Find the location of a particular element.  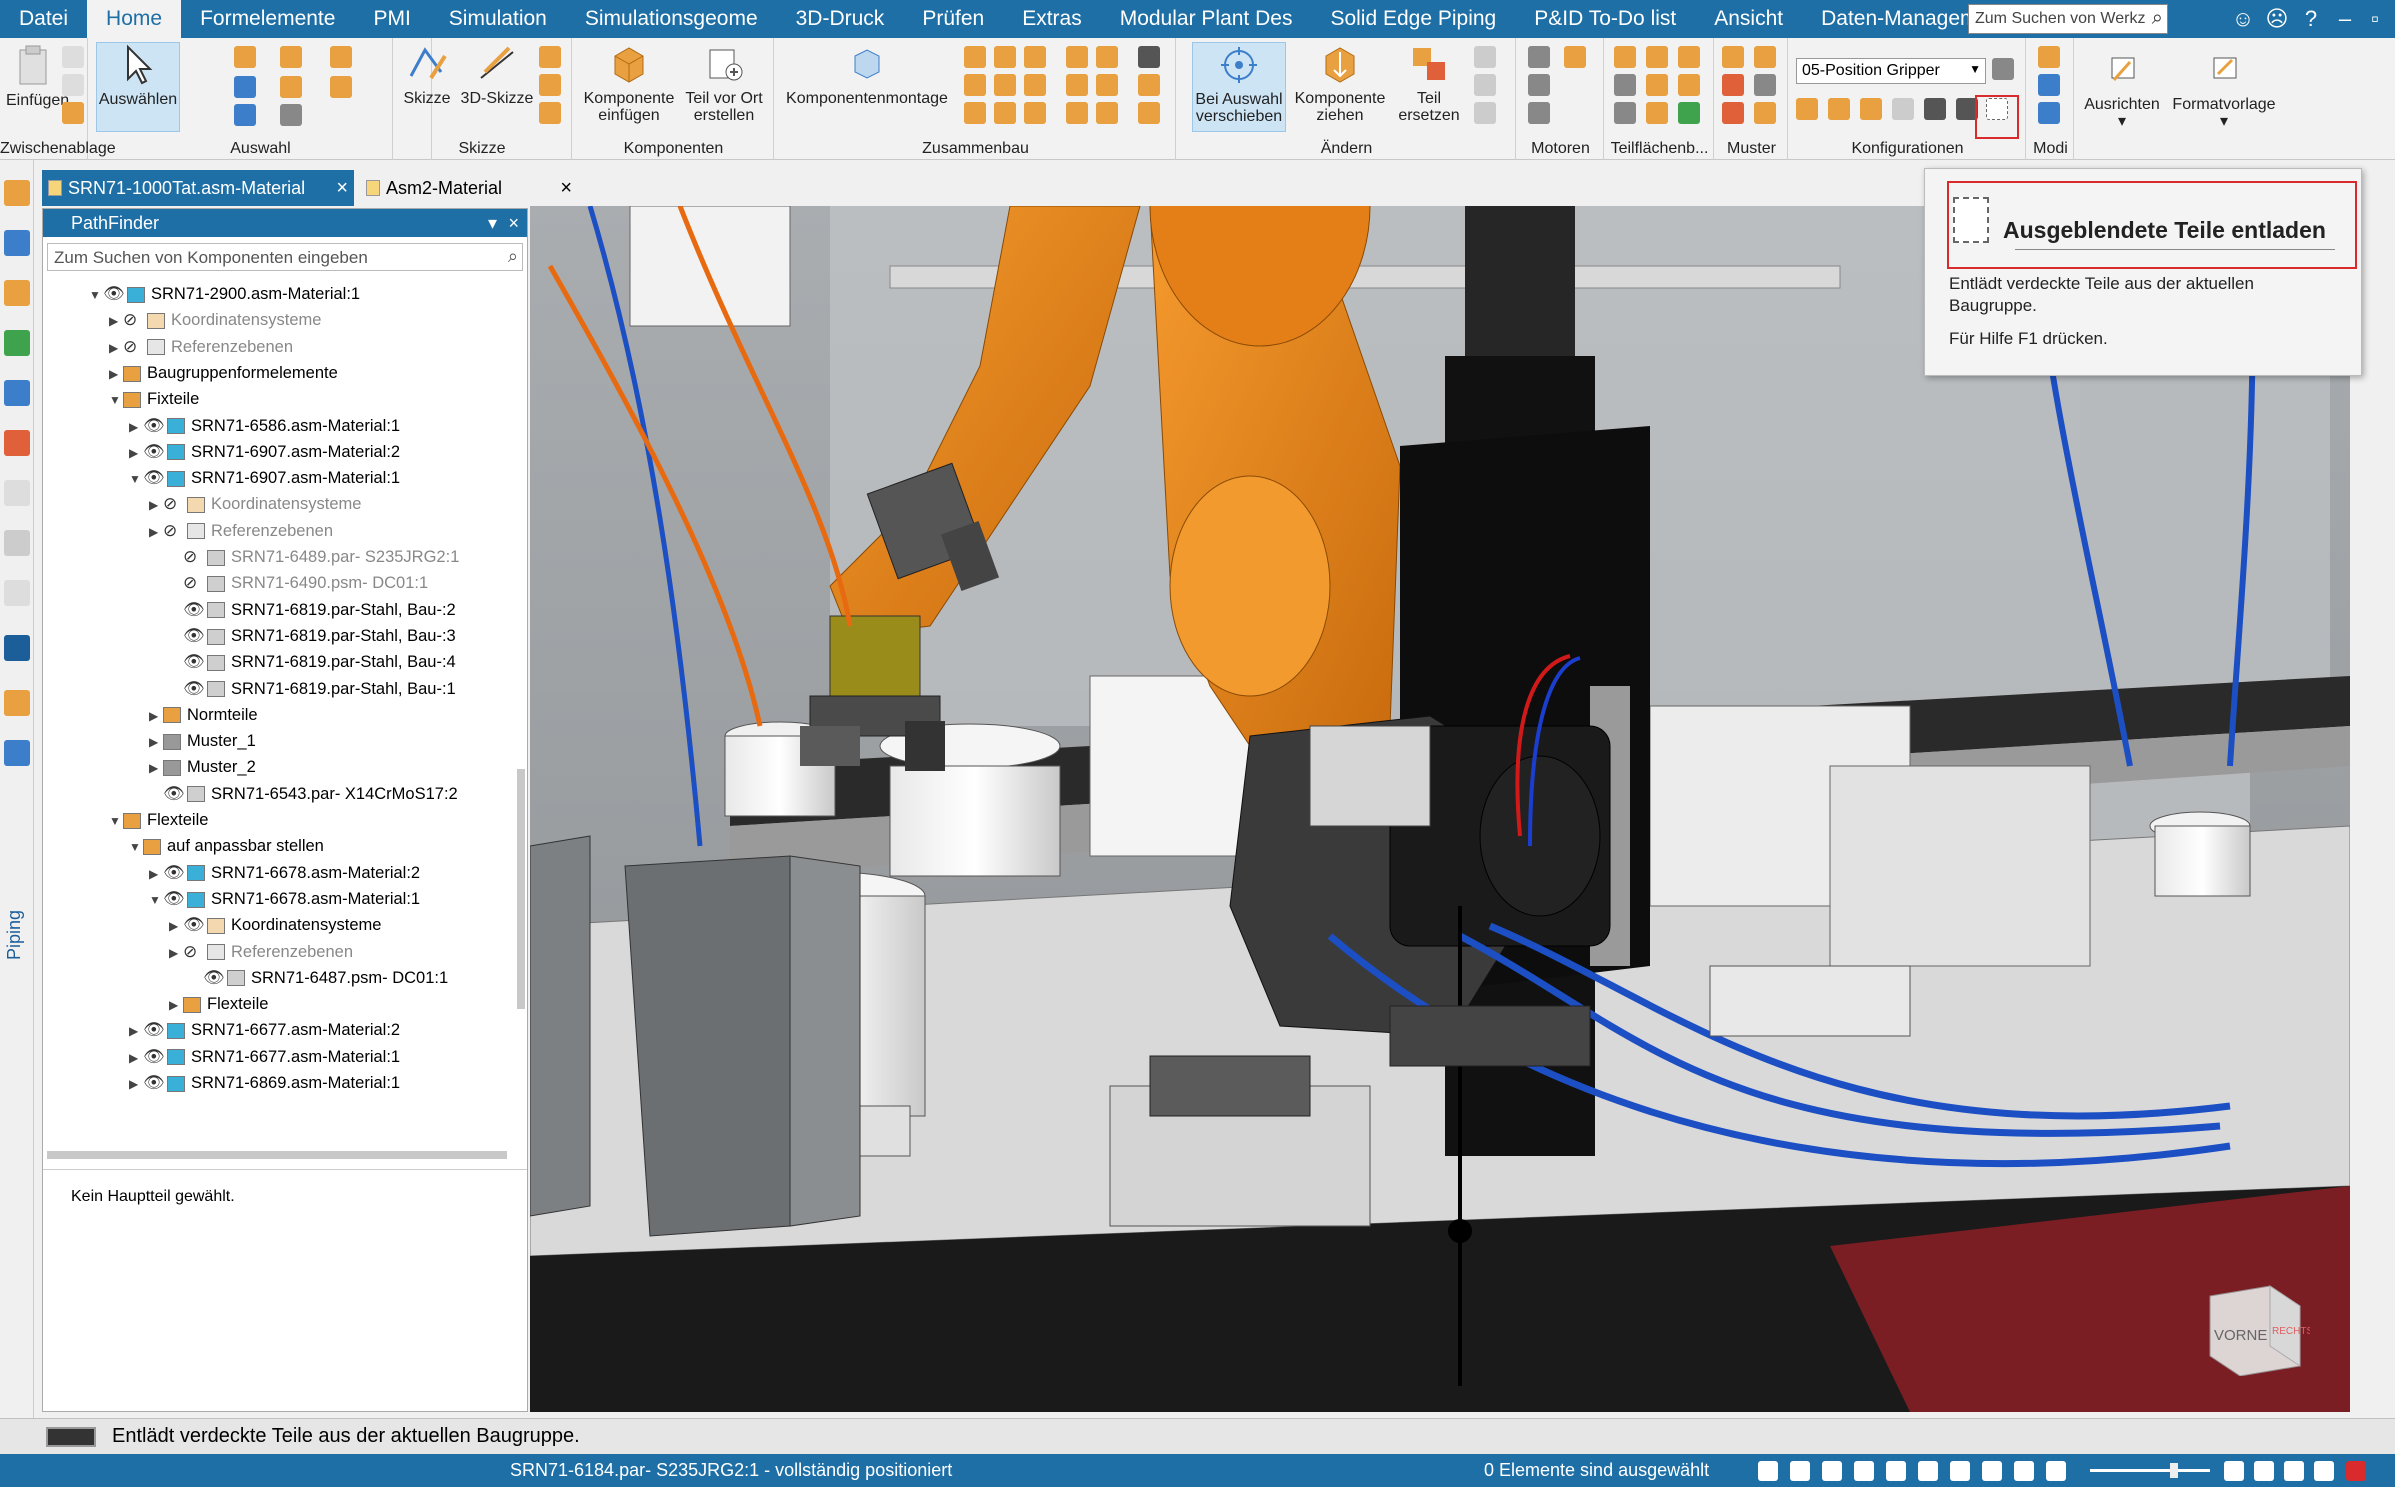

config-5-icon is located at coordinates (1935, 109).